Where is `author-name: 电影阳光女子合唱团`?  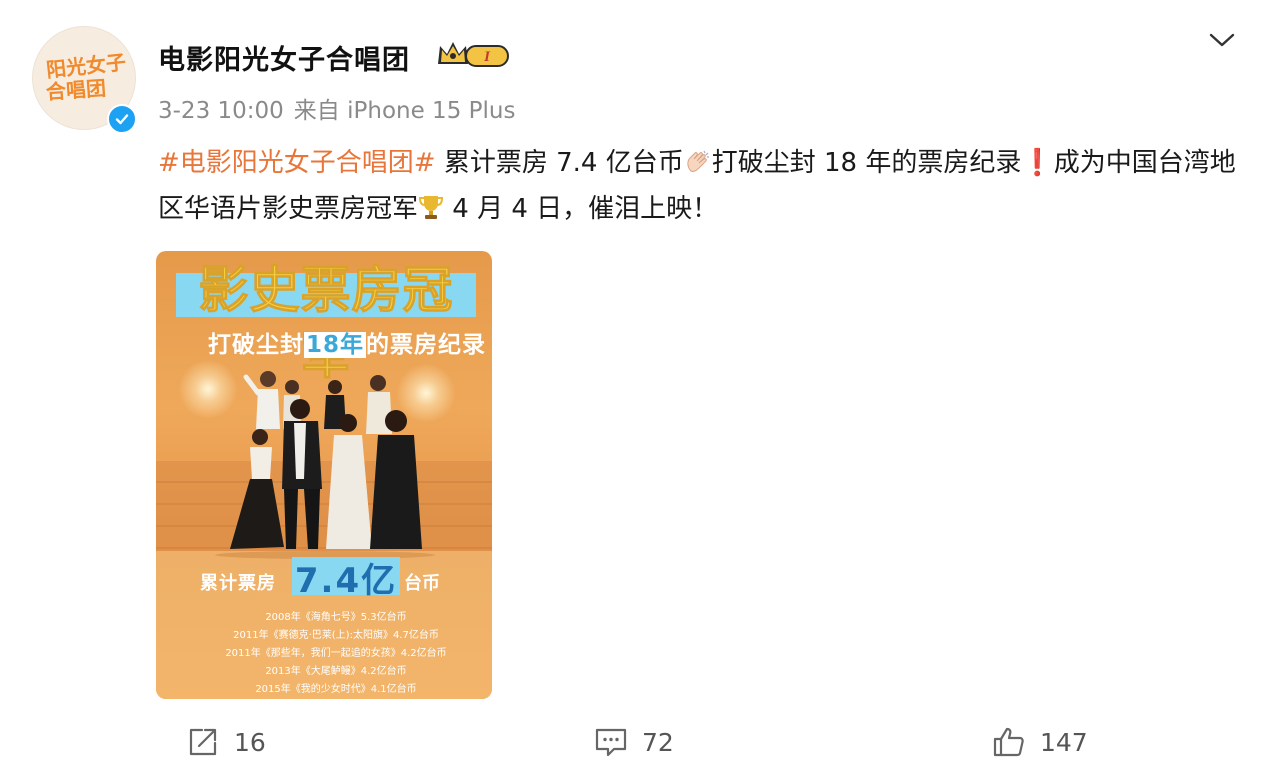 author-name: 电影阳光女子合唱团 is located at coordinates (284, 57).